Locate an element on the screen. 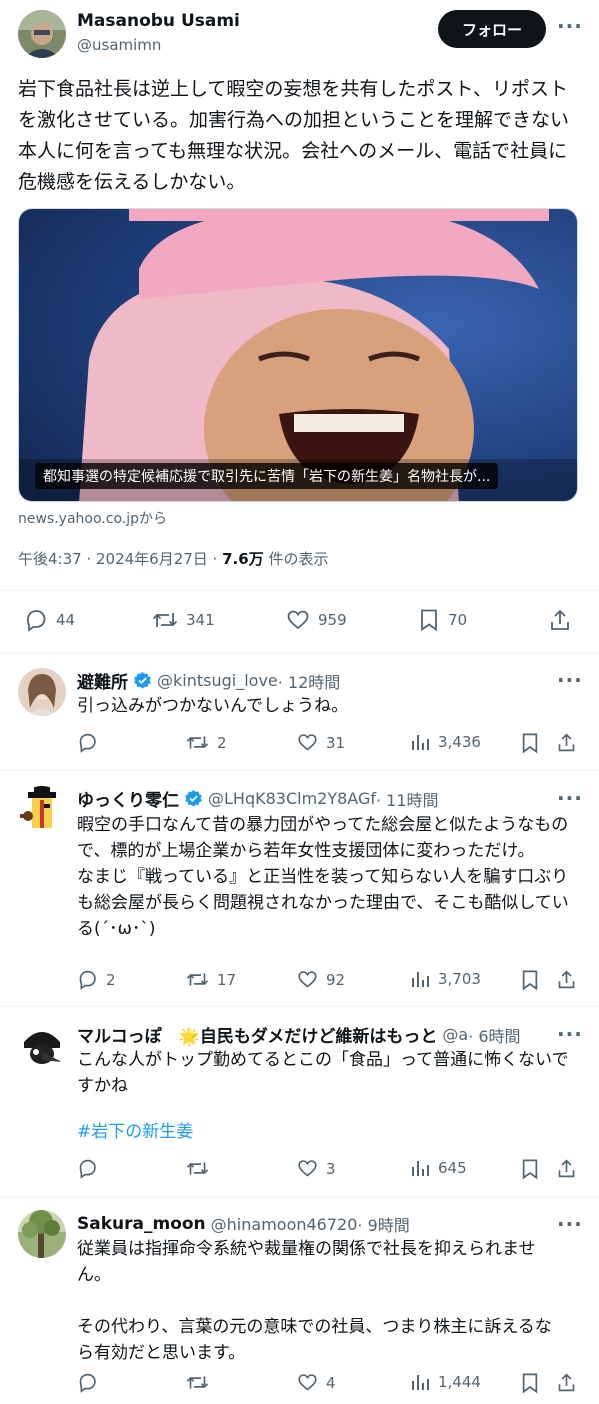 The height and width of the screenshot is (1404, 599). reply-author-handle: @a is located at coordinates (455, 1034).